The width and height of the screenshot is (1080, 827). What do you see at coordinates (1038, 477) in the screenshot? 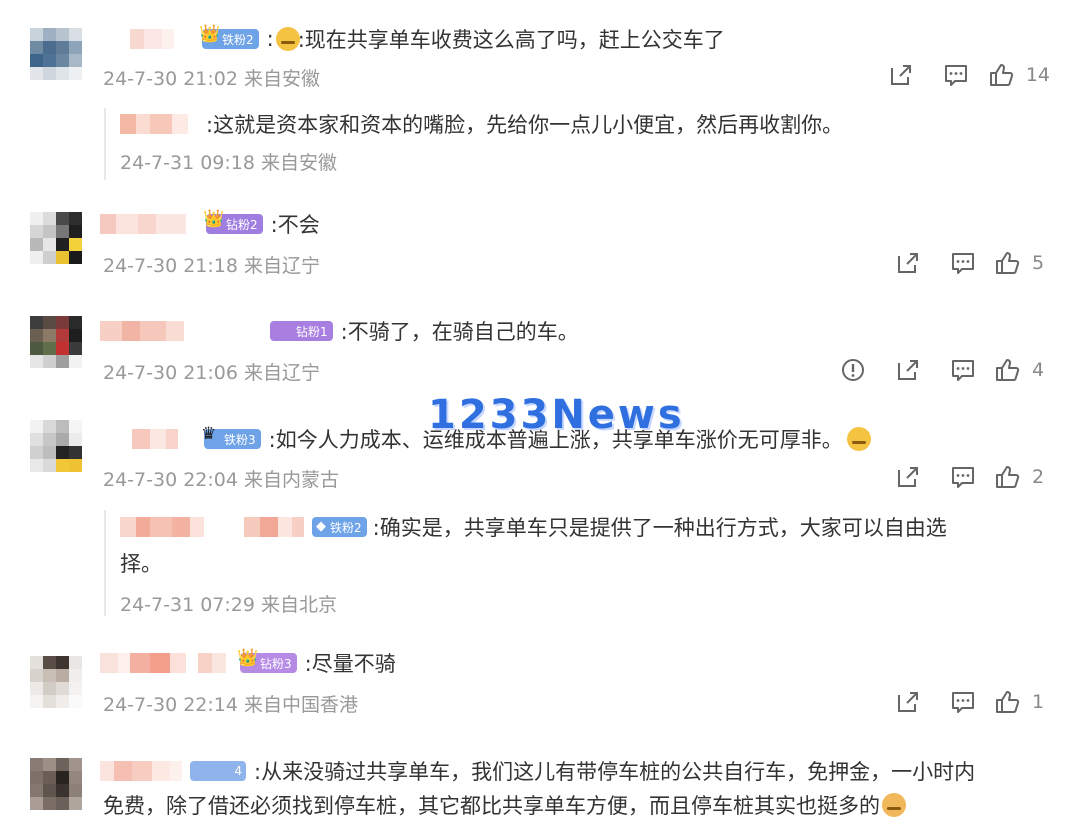
I see `like-count: 2` at bounding box center [1038, 477].